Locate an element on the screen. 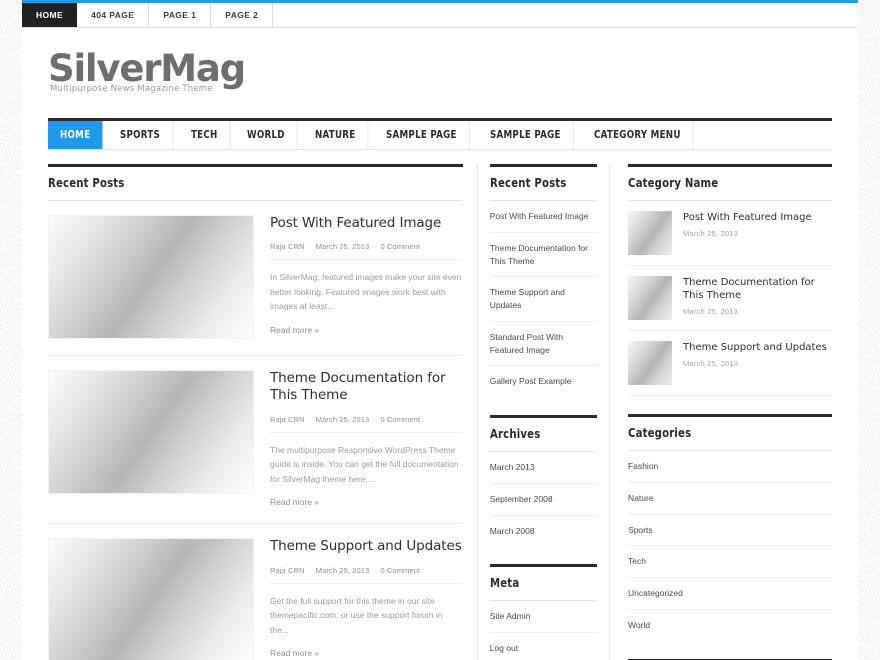 Image resolution: width=880 pixels, height=660 pixels. list-item: Theme Documentation for This Theme is located at coordinates (543, 255).